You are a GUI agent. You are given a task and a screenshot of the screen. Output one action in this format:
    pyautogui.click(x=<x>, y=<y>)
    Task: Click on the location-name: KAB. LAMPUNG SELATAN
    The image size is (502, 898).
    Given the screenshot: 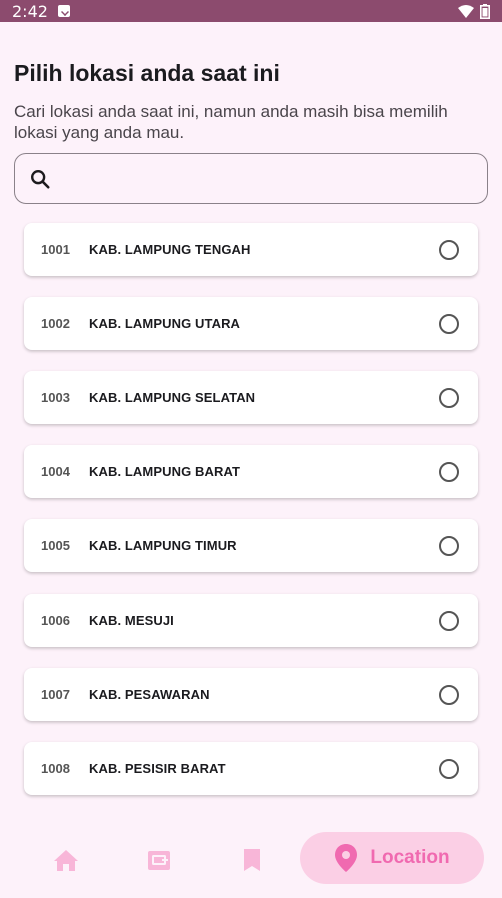 What is the action you would take?
    pyautogui.click(x=172, y=397)
    